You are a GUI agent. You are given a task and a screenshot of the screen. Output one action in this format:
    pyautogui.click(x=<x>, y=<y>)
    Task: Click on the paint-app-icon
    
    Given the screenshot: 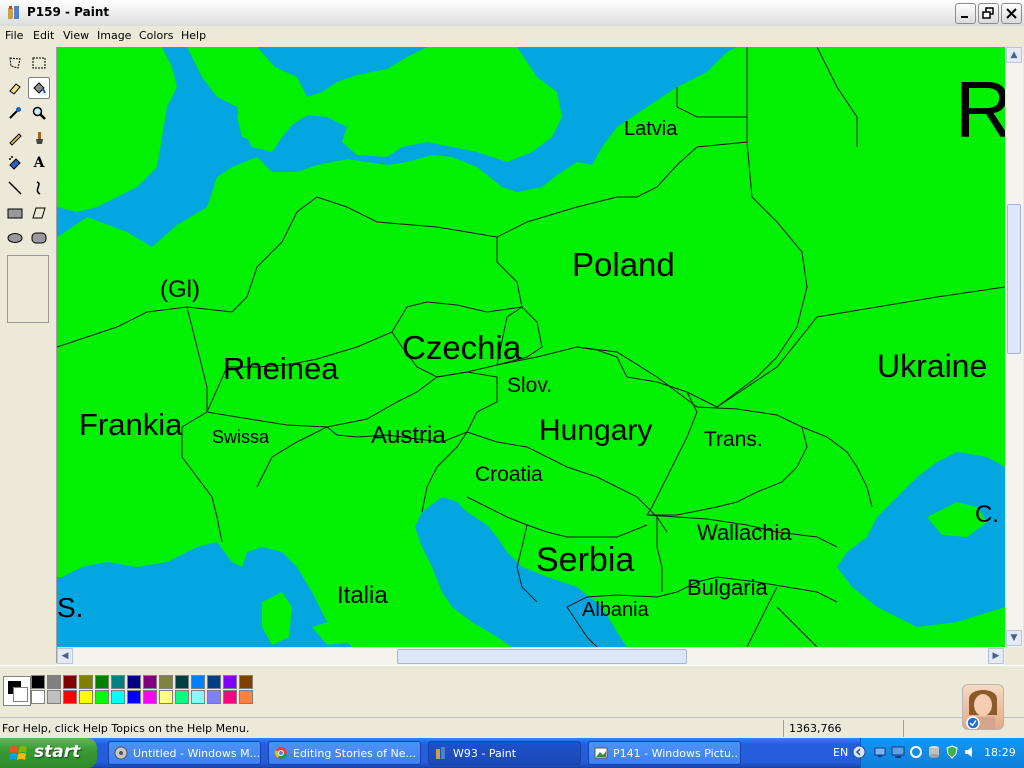 What is the action you would take?
    pyautogui.click(x=13, y=12)
    